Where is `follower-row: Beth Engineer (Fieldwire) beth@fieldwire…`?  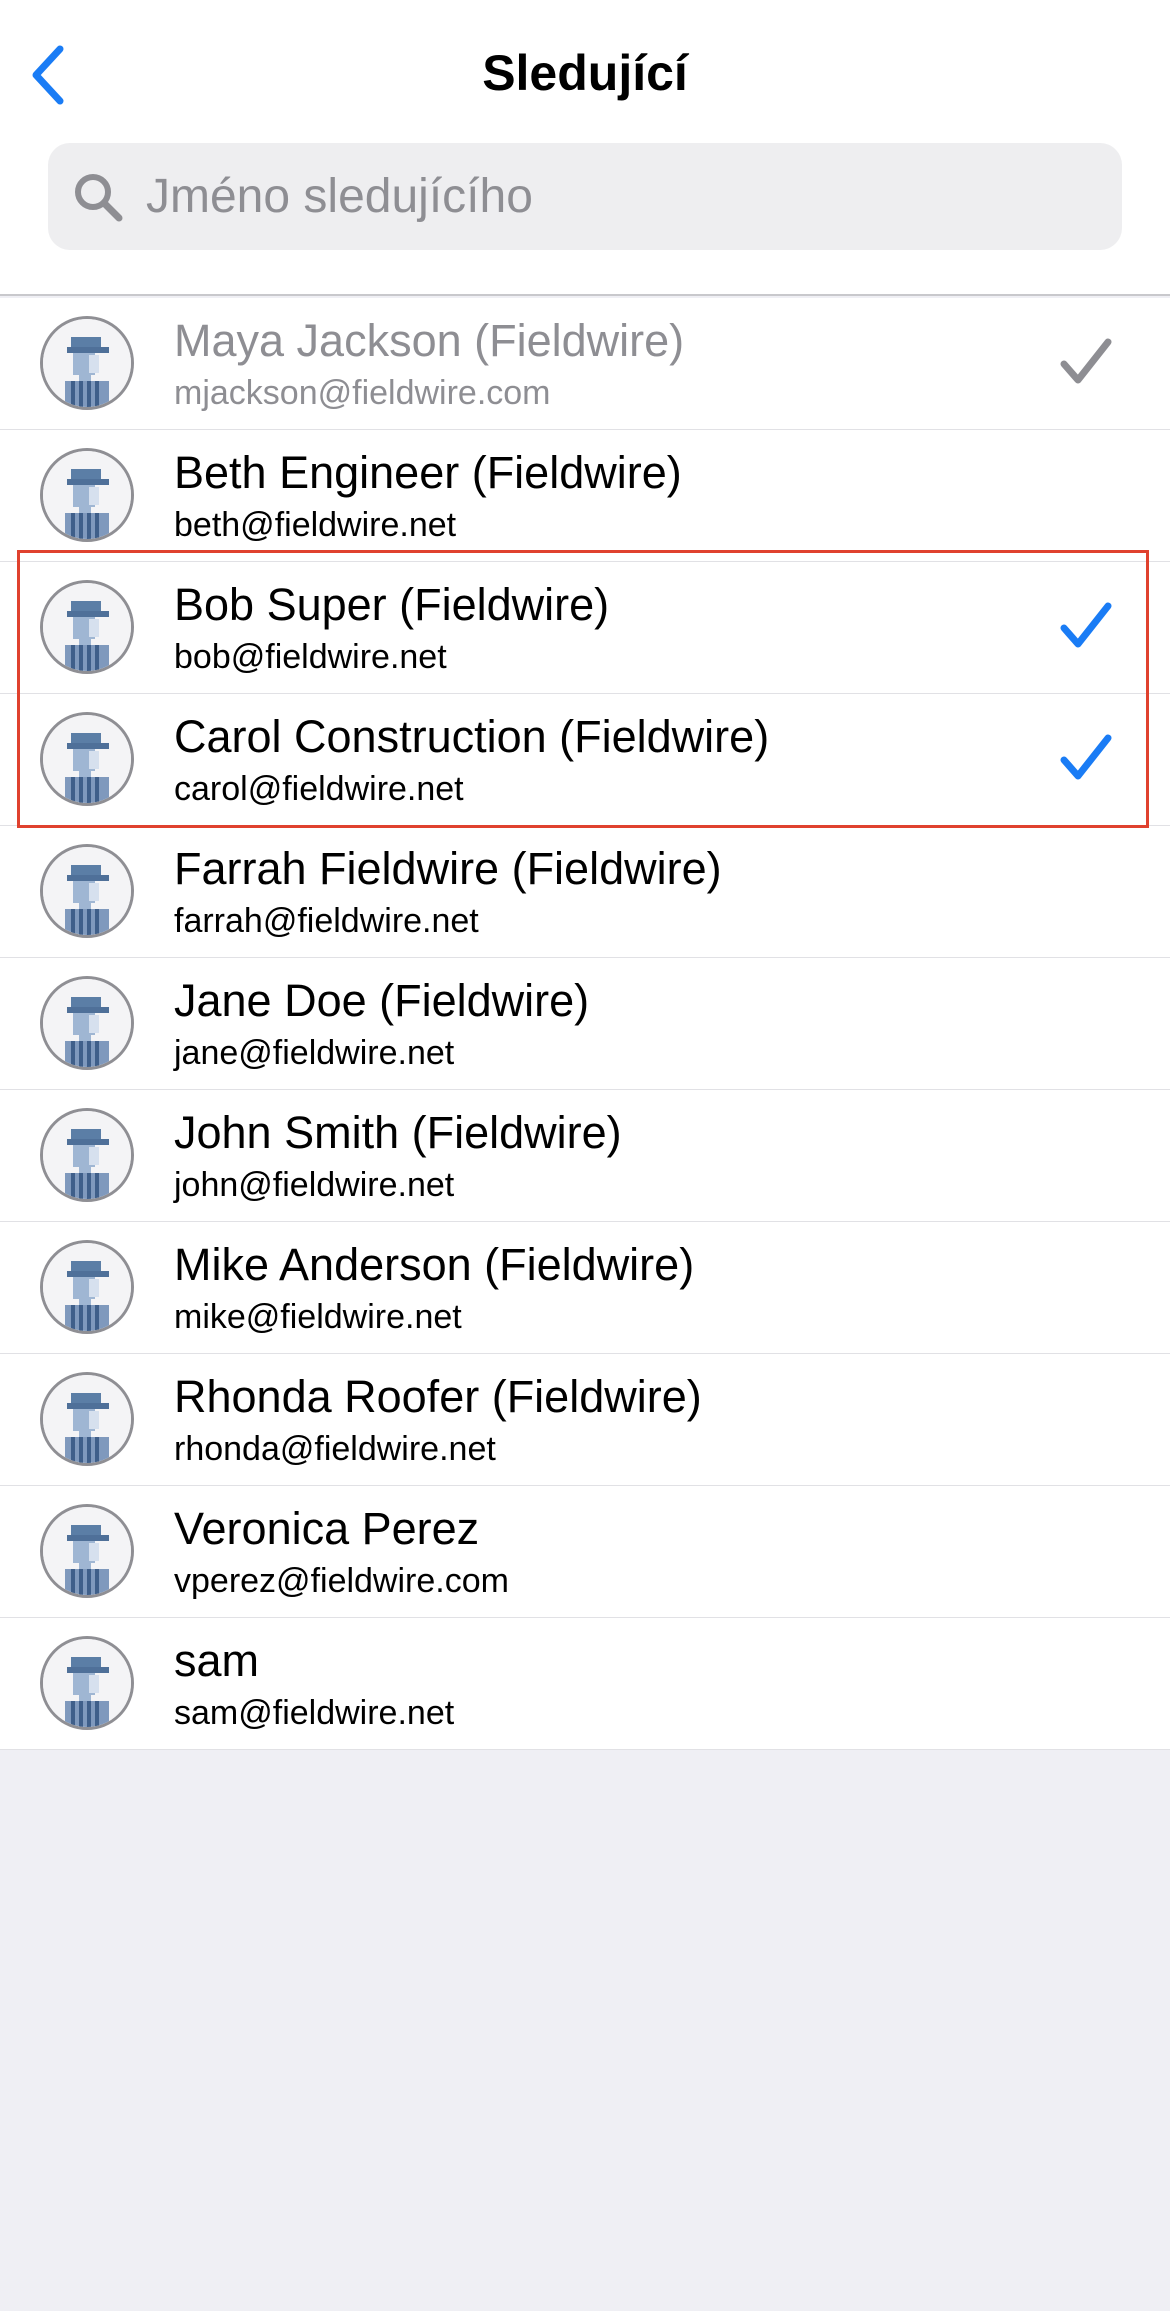 follower-row: Beth Engineer (Fieldwire) beth@fieldwire… is located at coordinates (585, 496).